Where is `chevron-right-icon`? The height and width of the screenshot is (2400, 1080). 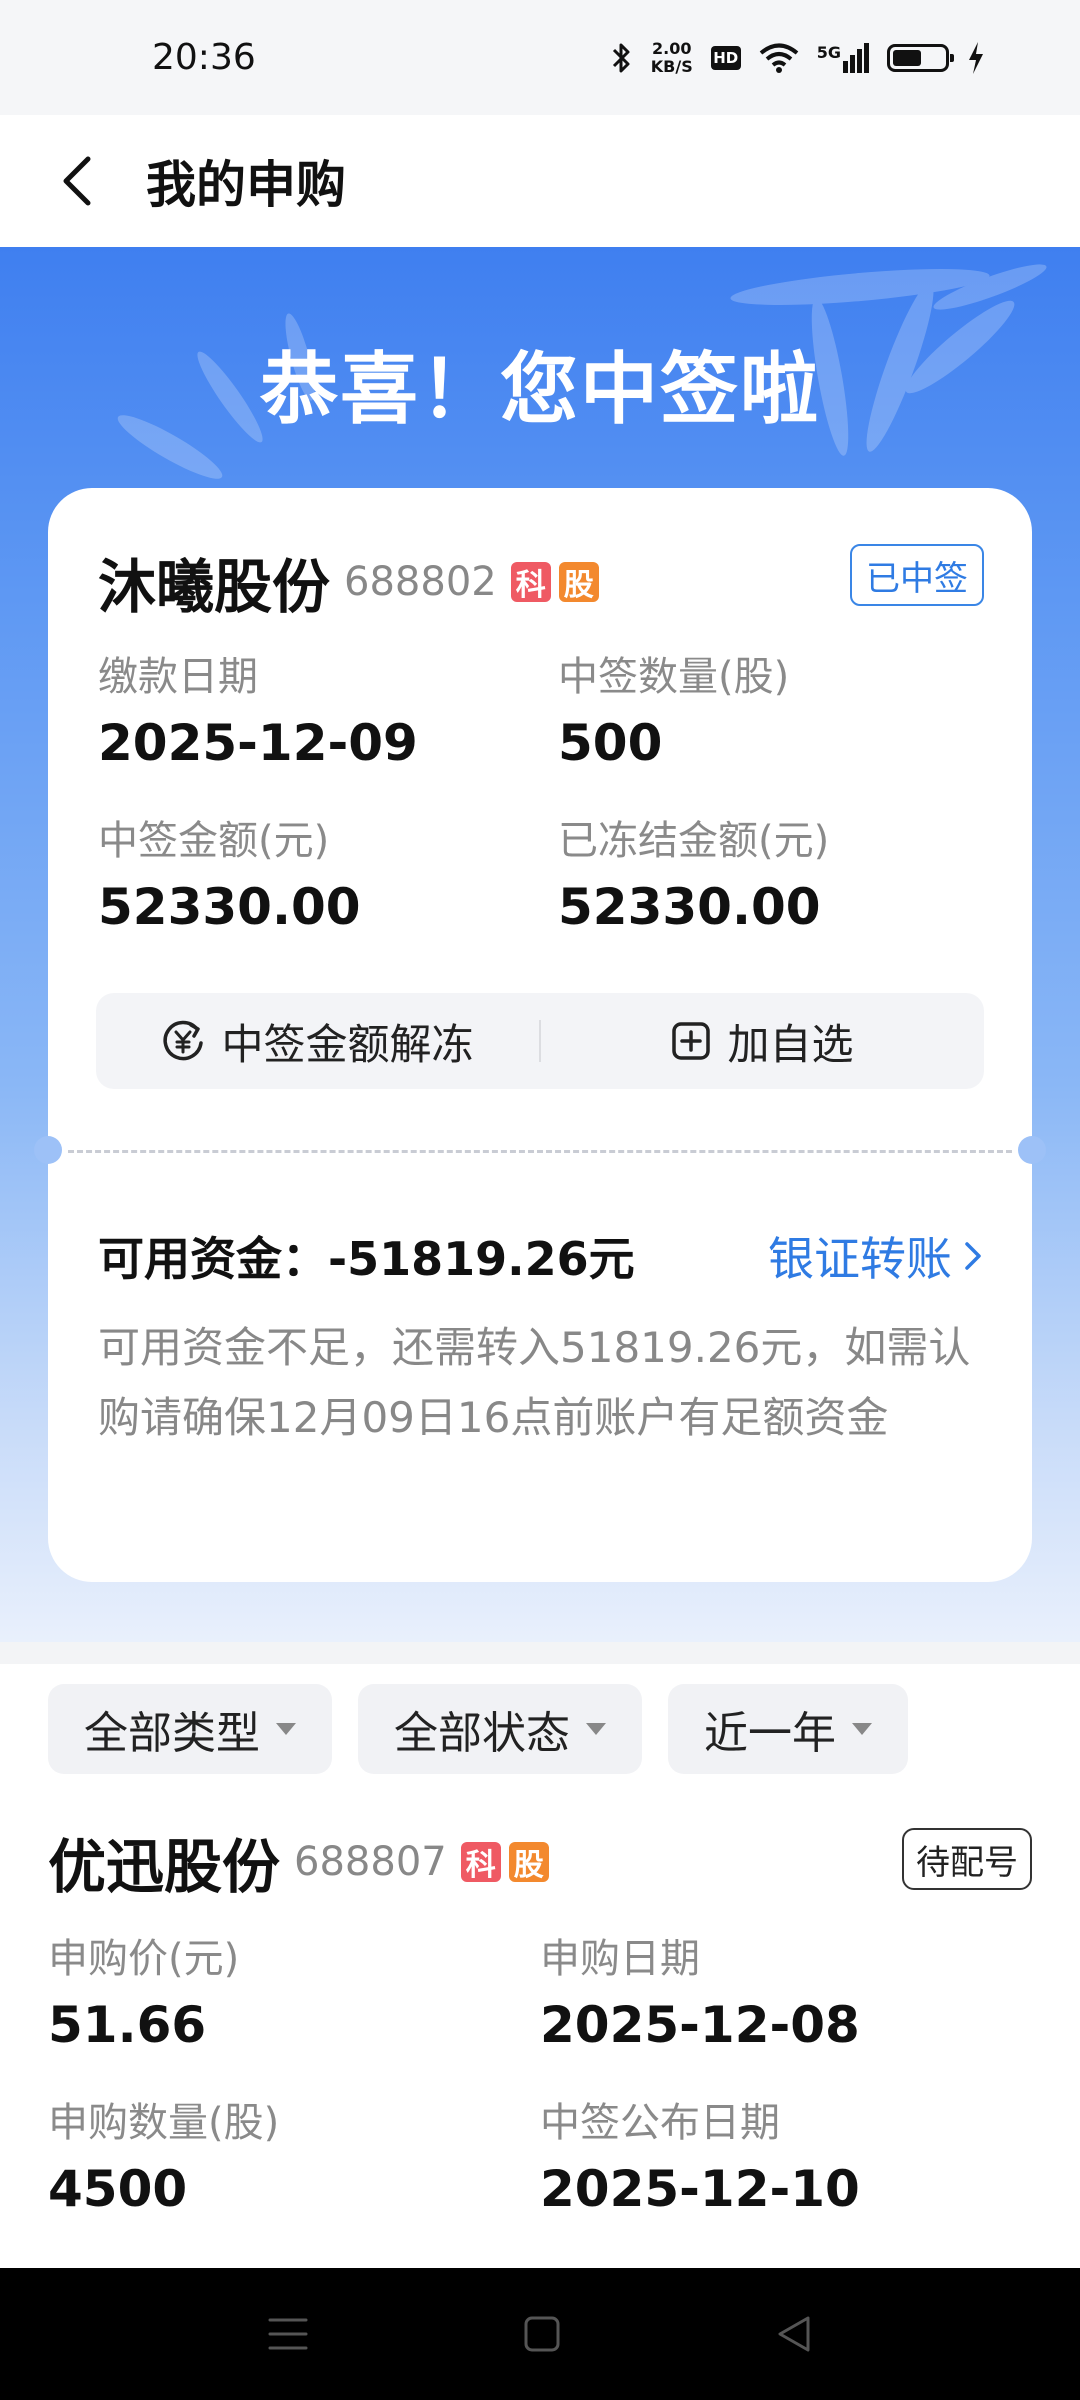 chevron-right-icon is located at coordinates (973, 1256).